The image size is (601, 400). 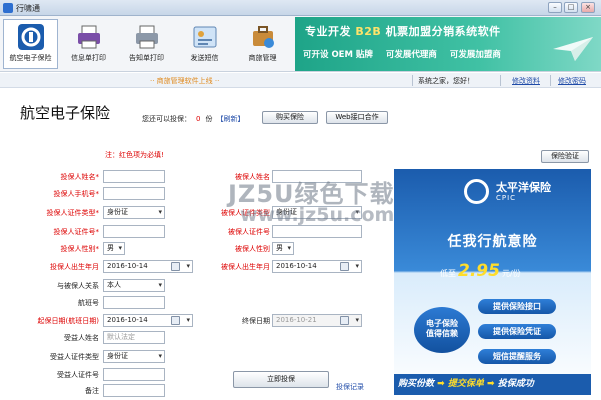 I want to click on submit-insurance-button: 立即投保, so click(x=281, y=379).